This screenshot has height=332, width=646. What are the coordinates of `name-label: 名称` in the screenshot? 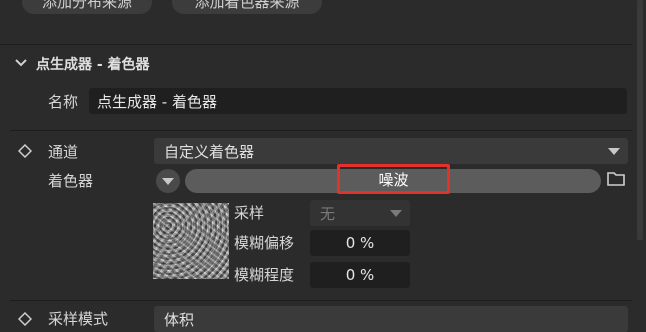 It's located at (63, 102).